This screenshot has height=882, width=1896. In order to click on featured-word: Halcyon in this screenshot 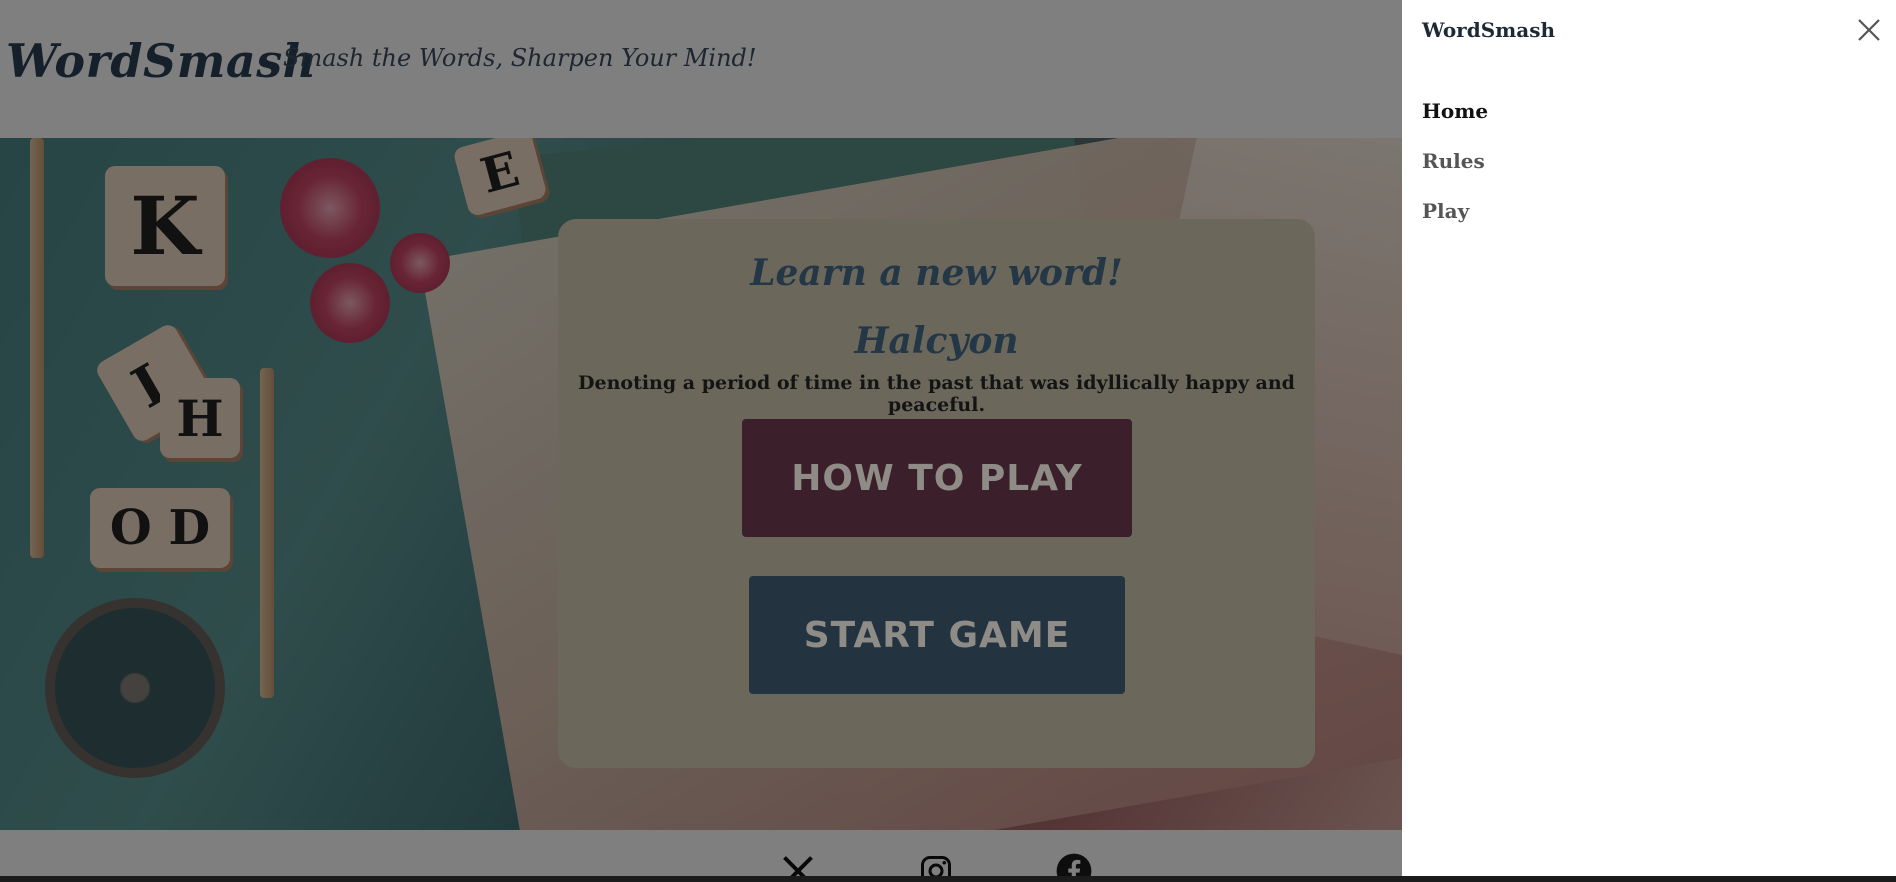, I will do `click(936, 341)`.